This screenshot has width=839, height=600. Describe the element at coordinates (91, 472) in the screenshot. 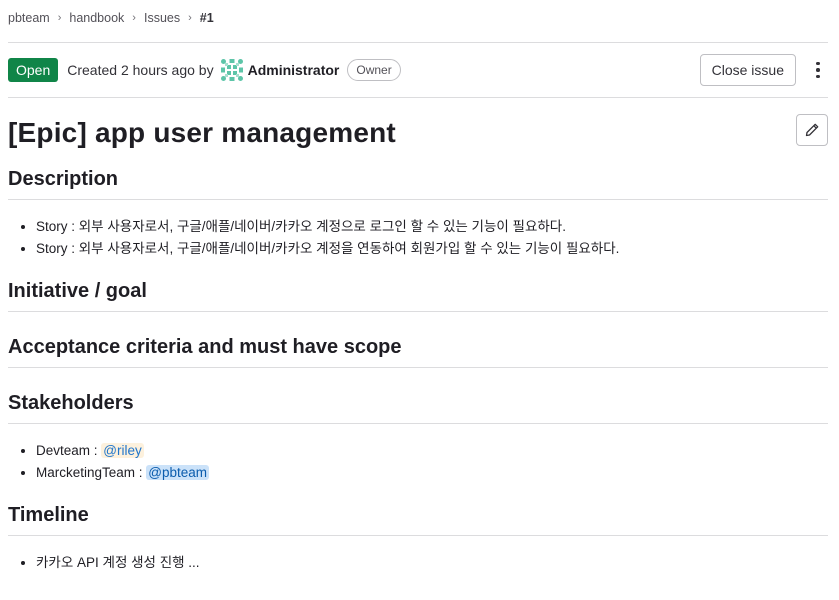

I see `stakeholder-label: MarcketingTeam :` at that location.